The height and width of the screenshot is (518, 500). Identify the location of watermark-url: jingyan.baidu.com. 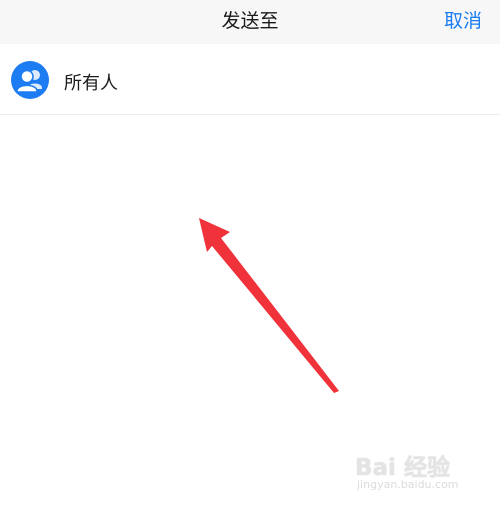
(408, 484).